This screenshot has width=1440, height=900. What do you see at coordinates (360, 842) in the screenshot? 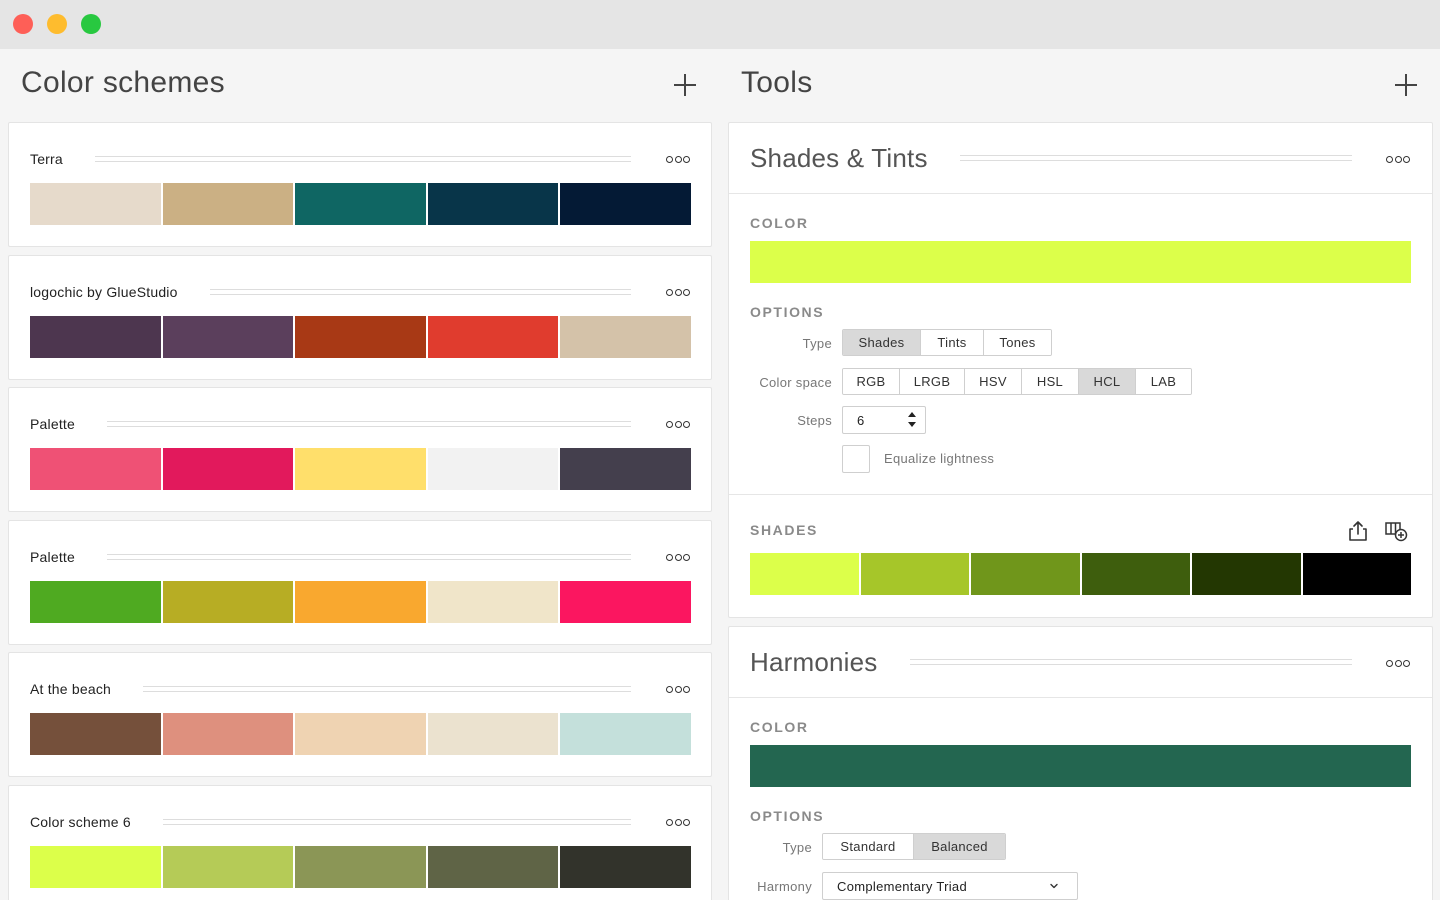
I see `scheme-card: Color scheme 6` at bounding box center [360, 842].